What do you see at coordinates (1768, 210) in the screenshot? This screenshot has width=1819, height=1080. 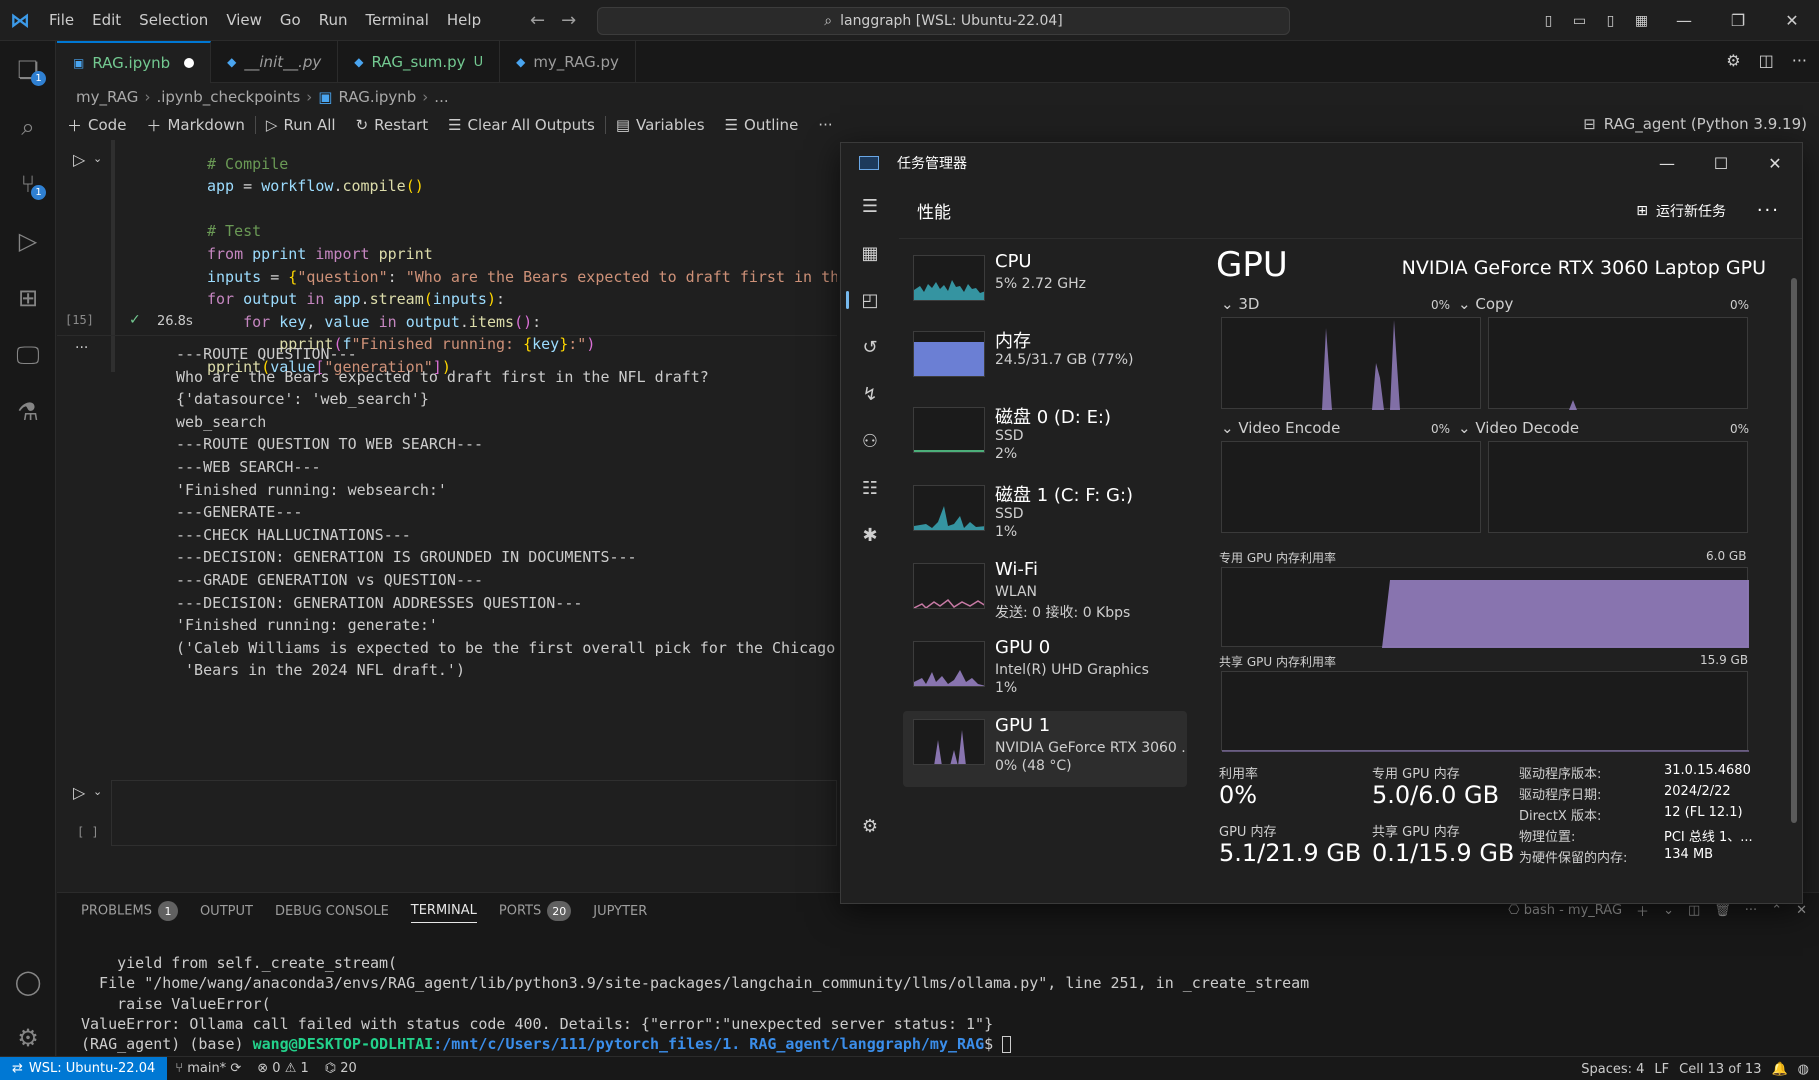 I see `more-options-icon: ···` at bounding box center [1768, 210].